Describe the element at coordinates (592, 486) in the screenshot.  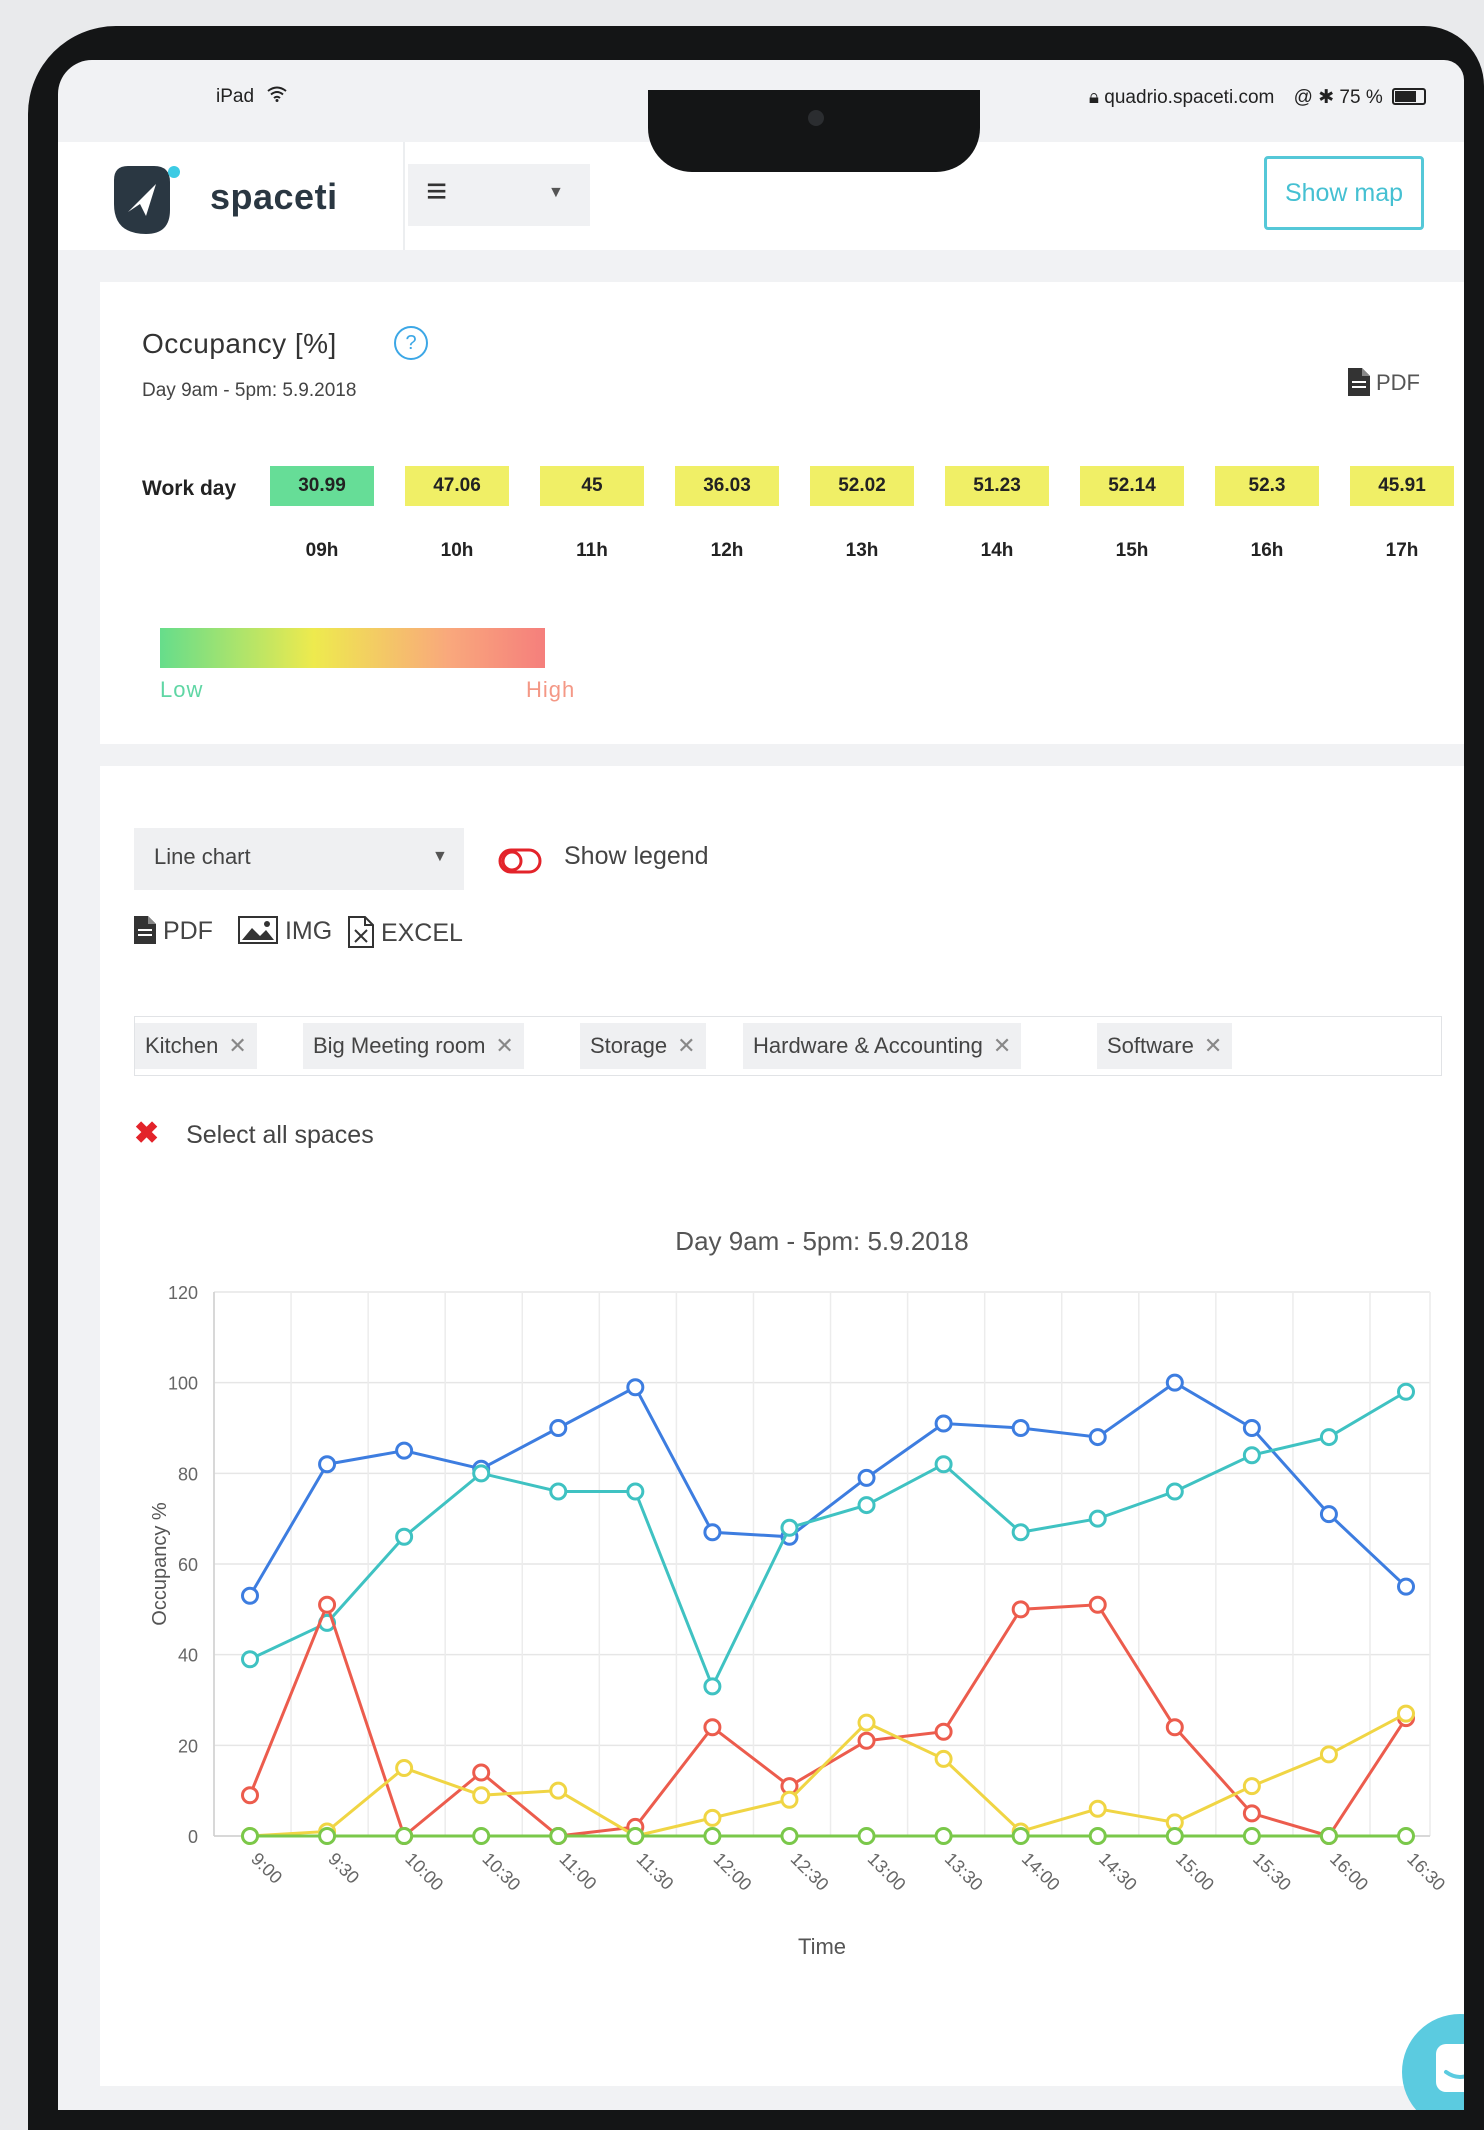
I see `occupancy-cell: 45` at that location.